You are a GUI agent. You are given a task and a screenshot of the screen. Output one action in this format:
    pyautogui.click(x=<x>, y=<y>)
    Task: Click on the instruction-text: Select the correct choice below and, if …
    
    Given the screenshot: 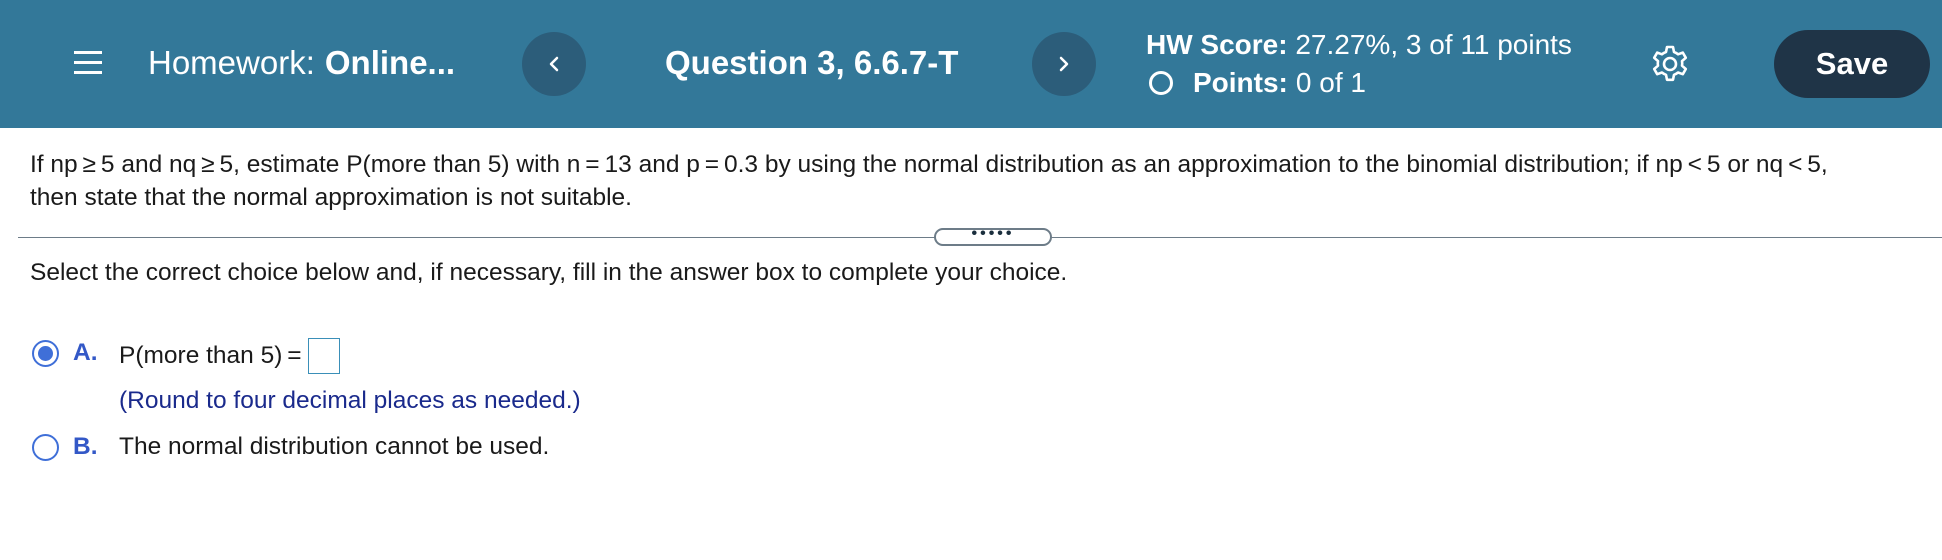 What is the action you would take?
    pyautogui.click(x=549, y=272)
    